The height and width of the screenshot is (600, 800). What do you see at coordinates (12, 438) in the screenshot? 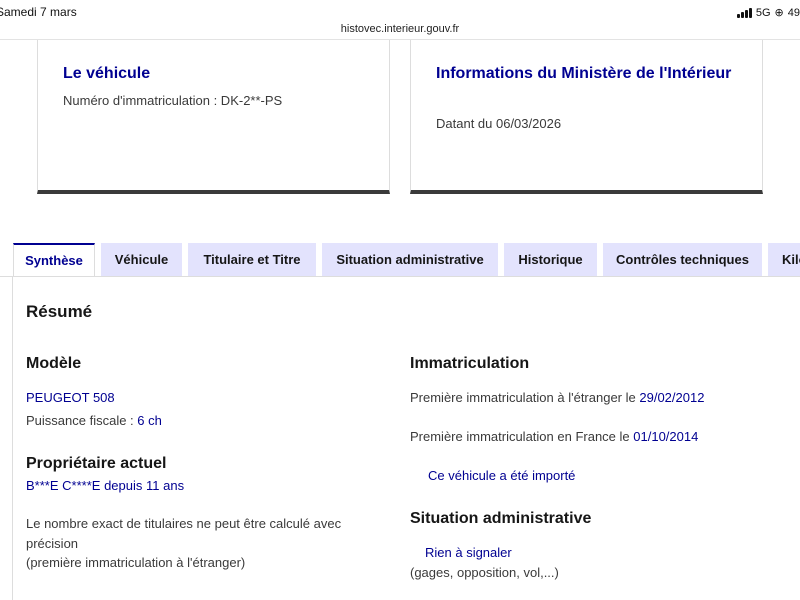
I see `panel-left-border` at bounding box center [12, 438].